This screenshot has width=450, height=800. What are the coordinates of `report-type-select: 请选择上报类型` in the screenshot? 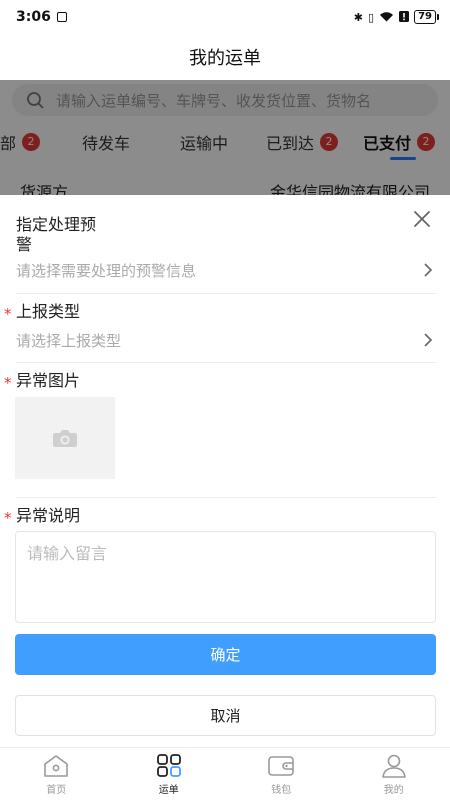 It's located at (225, 340).